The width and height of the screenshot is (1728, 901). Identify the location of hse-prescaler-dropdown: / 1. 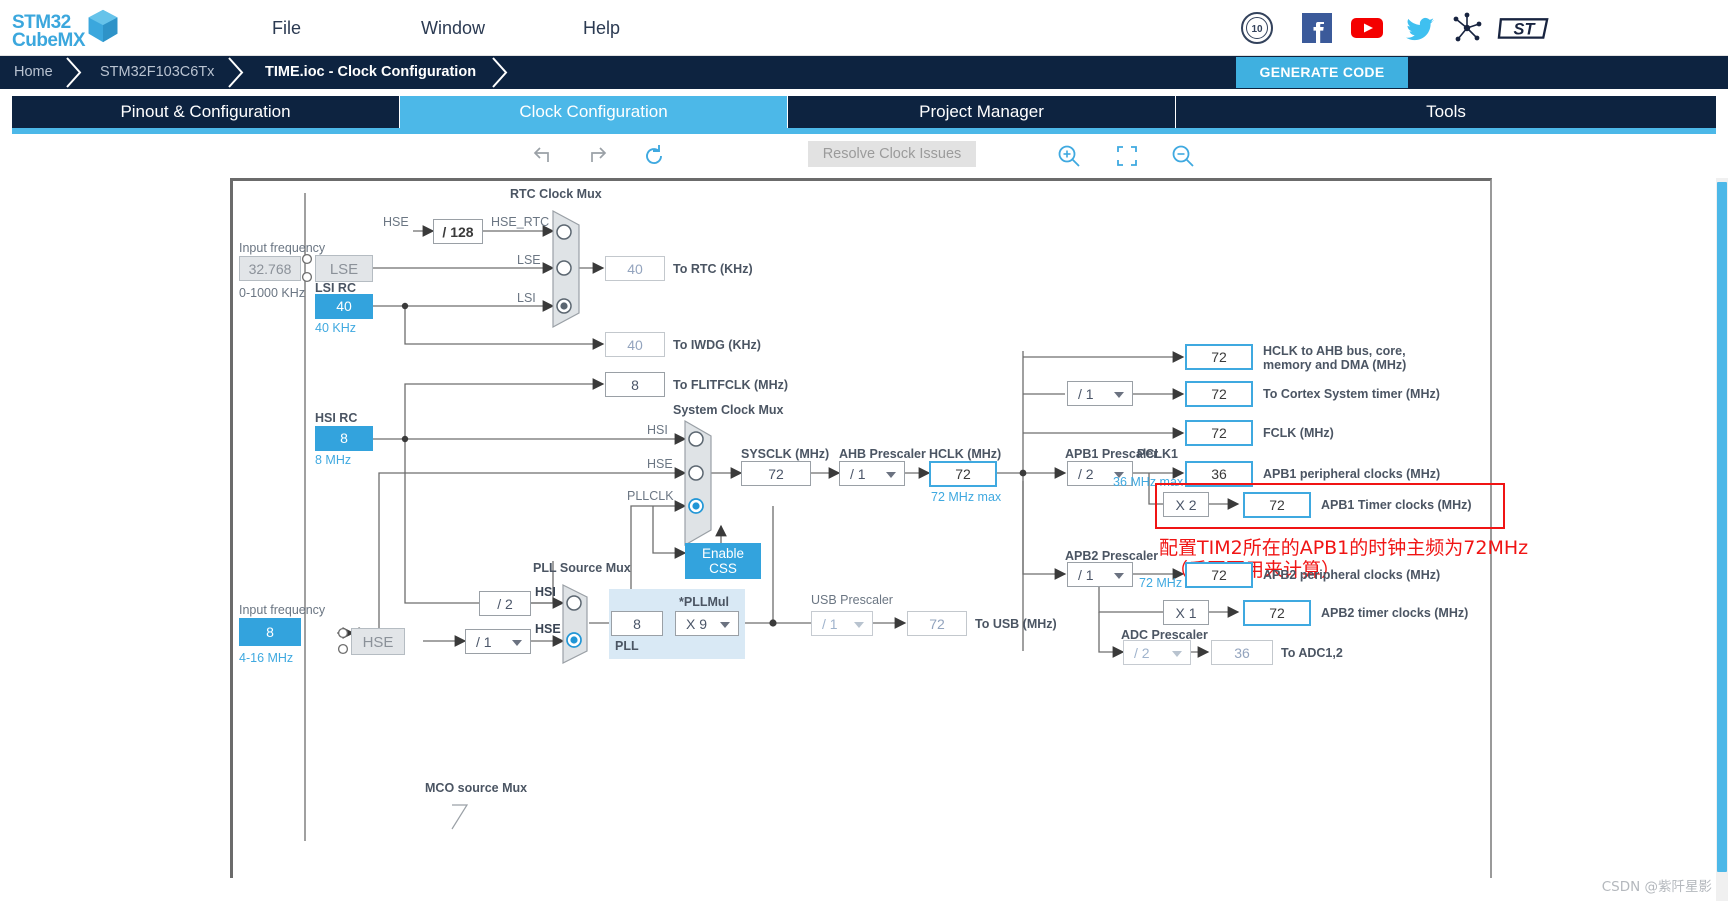
(498, 641).